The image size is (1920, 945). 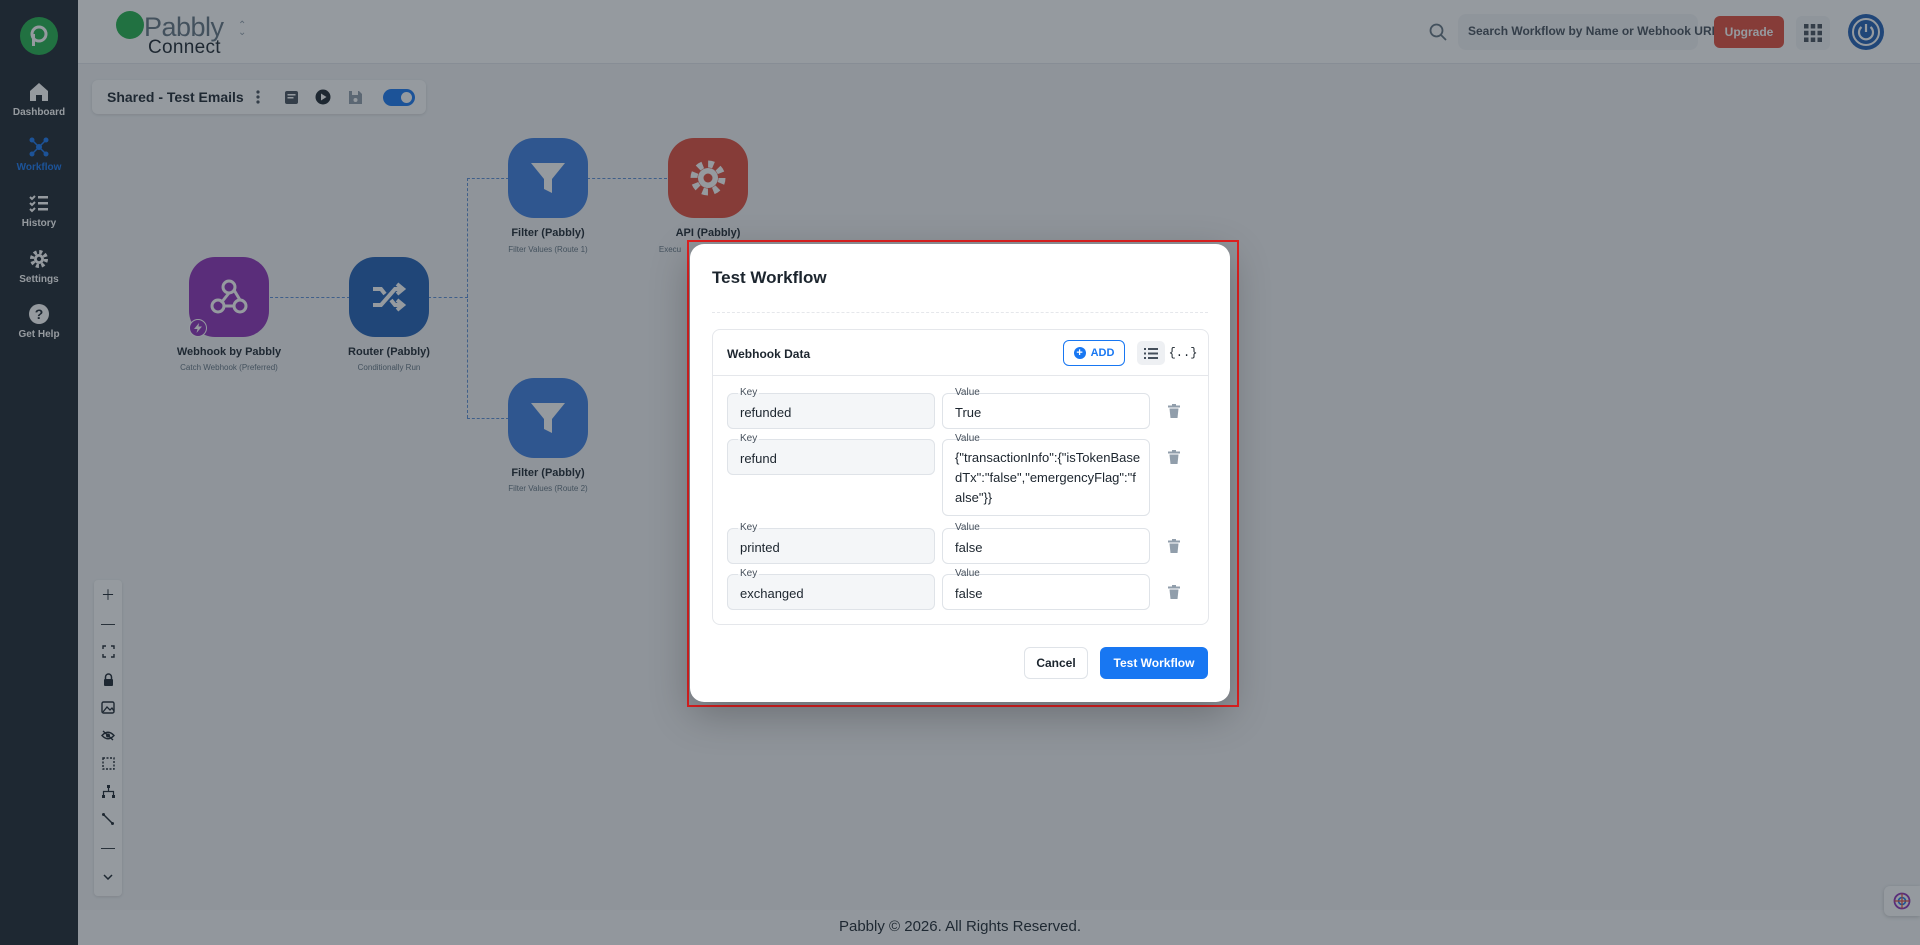 What do you see at coordinates (1154, 663) in the screenshot?
I see `test-workflow-button: Test Workflow` at bounding box center [1154, 663].